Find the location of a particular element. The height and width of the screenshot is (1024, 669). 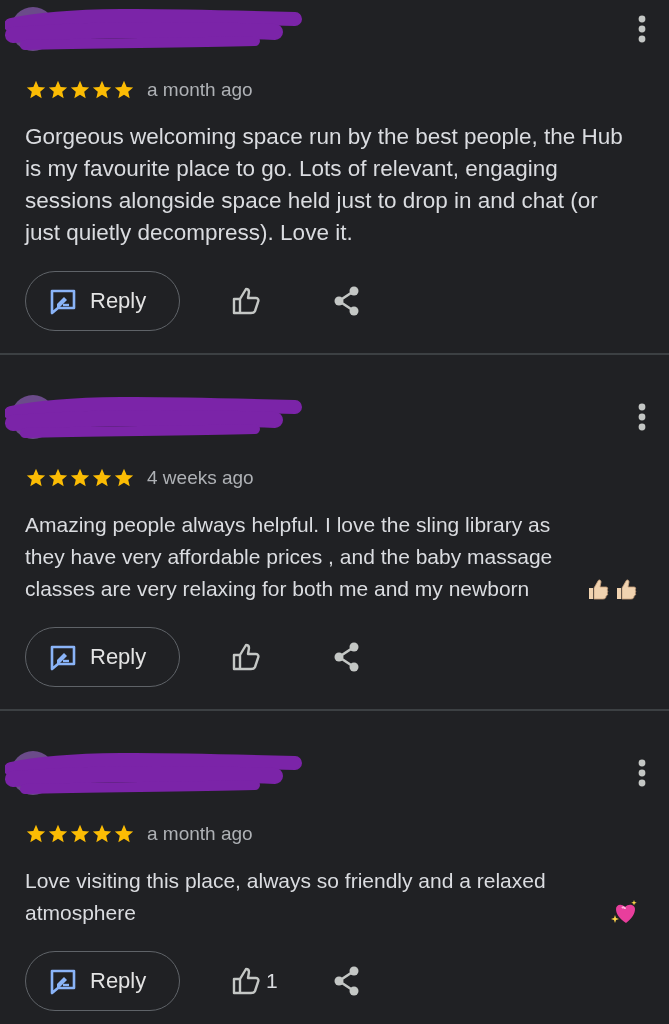

sparkling-heart-emoji-icon is located at coordinates (625, 912).